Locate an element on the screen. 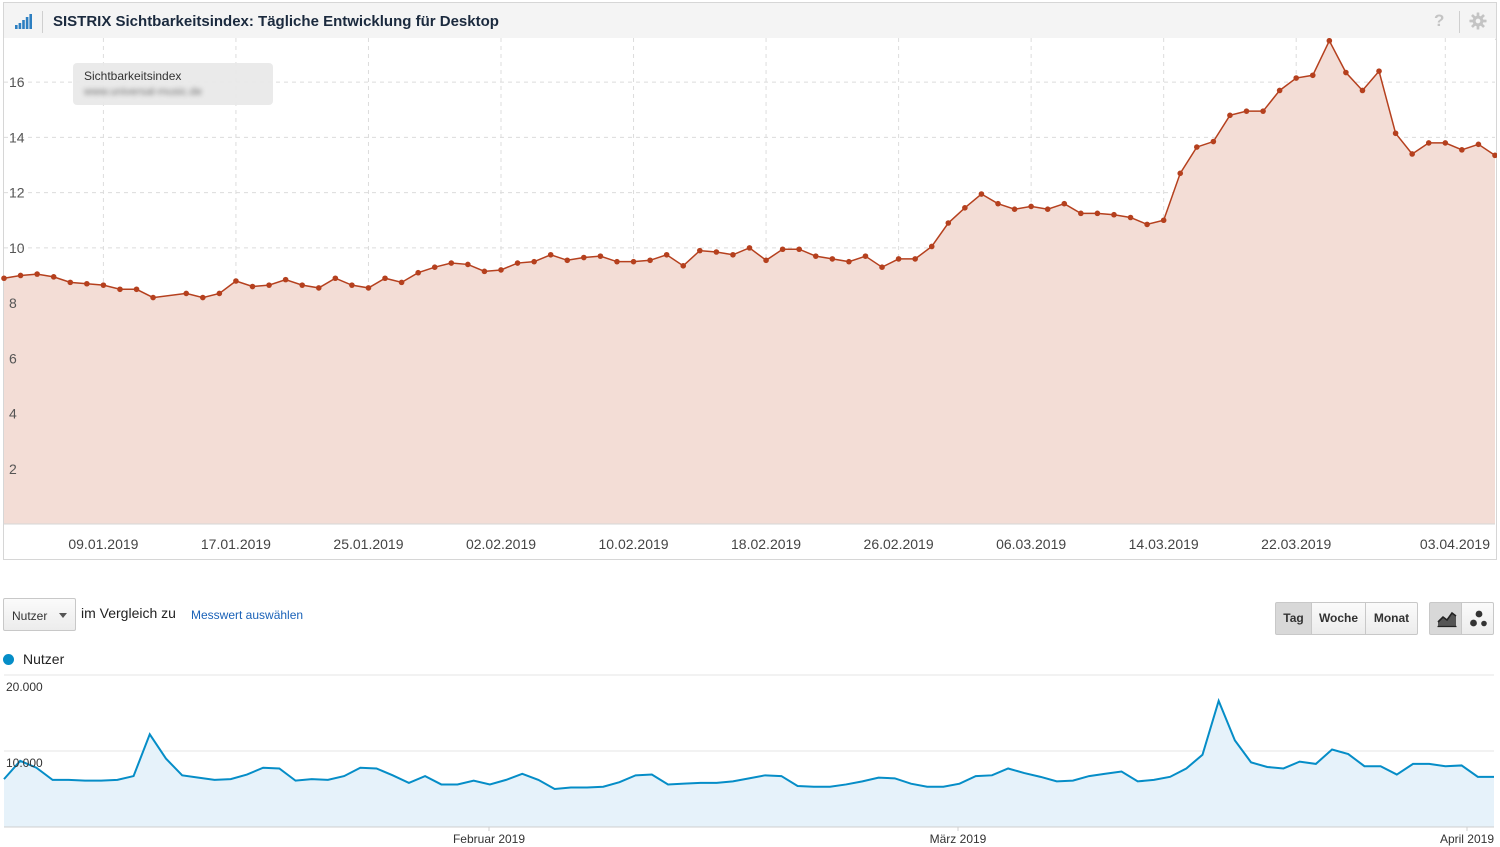  x-tick-label: 18.02.2019 is located at coordinates (766, 544).